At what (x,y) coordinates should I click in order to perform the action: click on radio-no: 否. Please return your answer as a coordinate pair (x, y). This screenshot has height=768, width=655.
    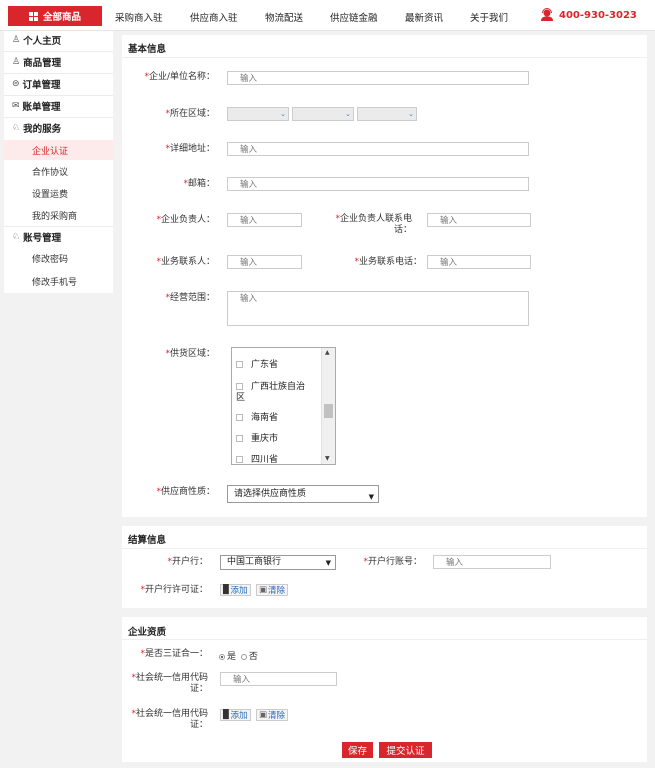
    Looking at the image, I should click on (249, 657).